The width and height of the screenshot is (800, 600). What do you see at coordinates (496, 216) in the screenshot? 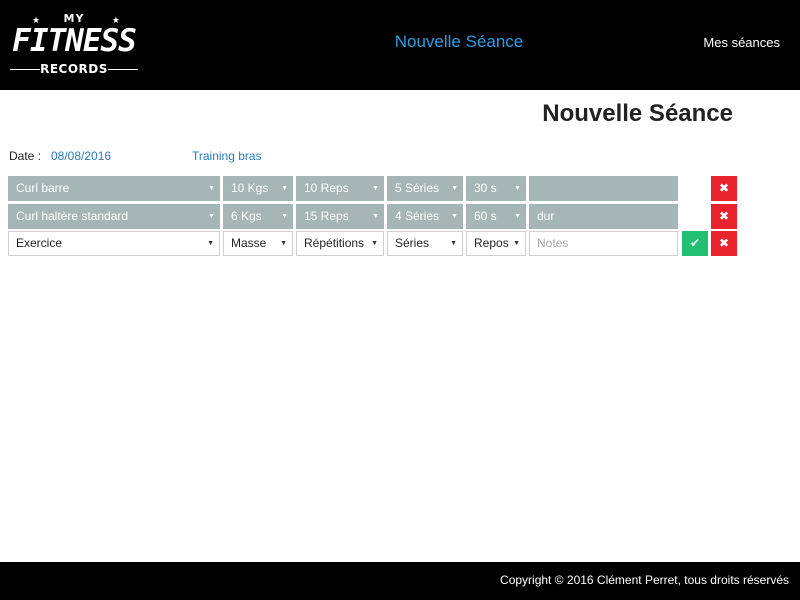
I see `rest-select: 60 s ▼` at bounding box center [496, 216].